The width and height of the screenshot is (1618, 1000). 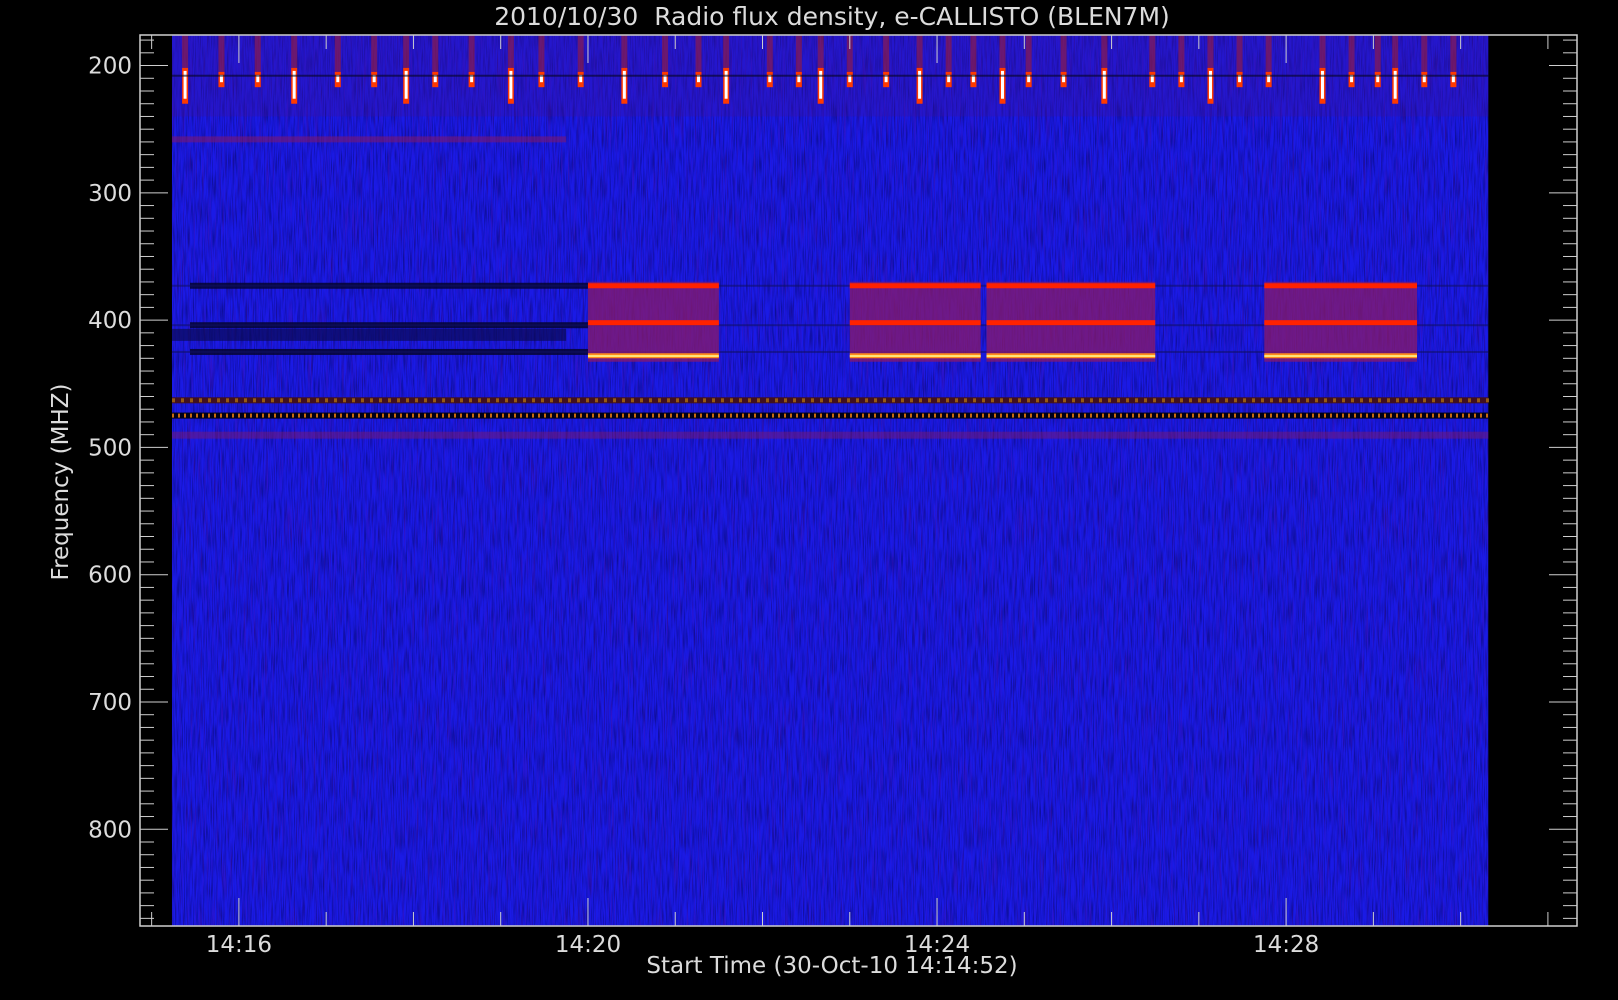 What do you see at coordinates (369, 139) in the screenshot?
I see `background-band` at bounding box center [369, 139].